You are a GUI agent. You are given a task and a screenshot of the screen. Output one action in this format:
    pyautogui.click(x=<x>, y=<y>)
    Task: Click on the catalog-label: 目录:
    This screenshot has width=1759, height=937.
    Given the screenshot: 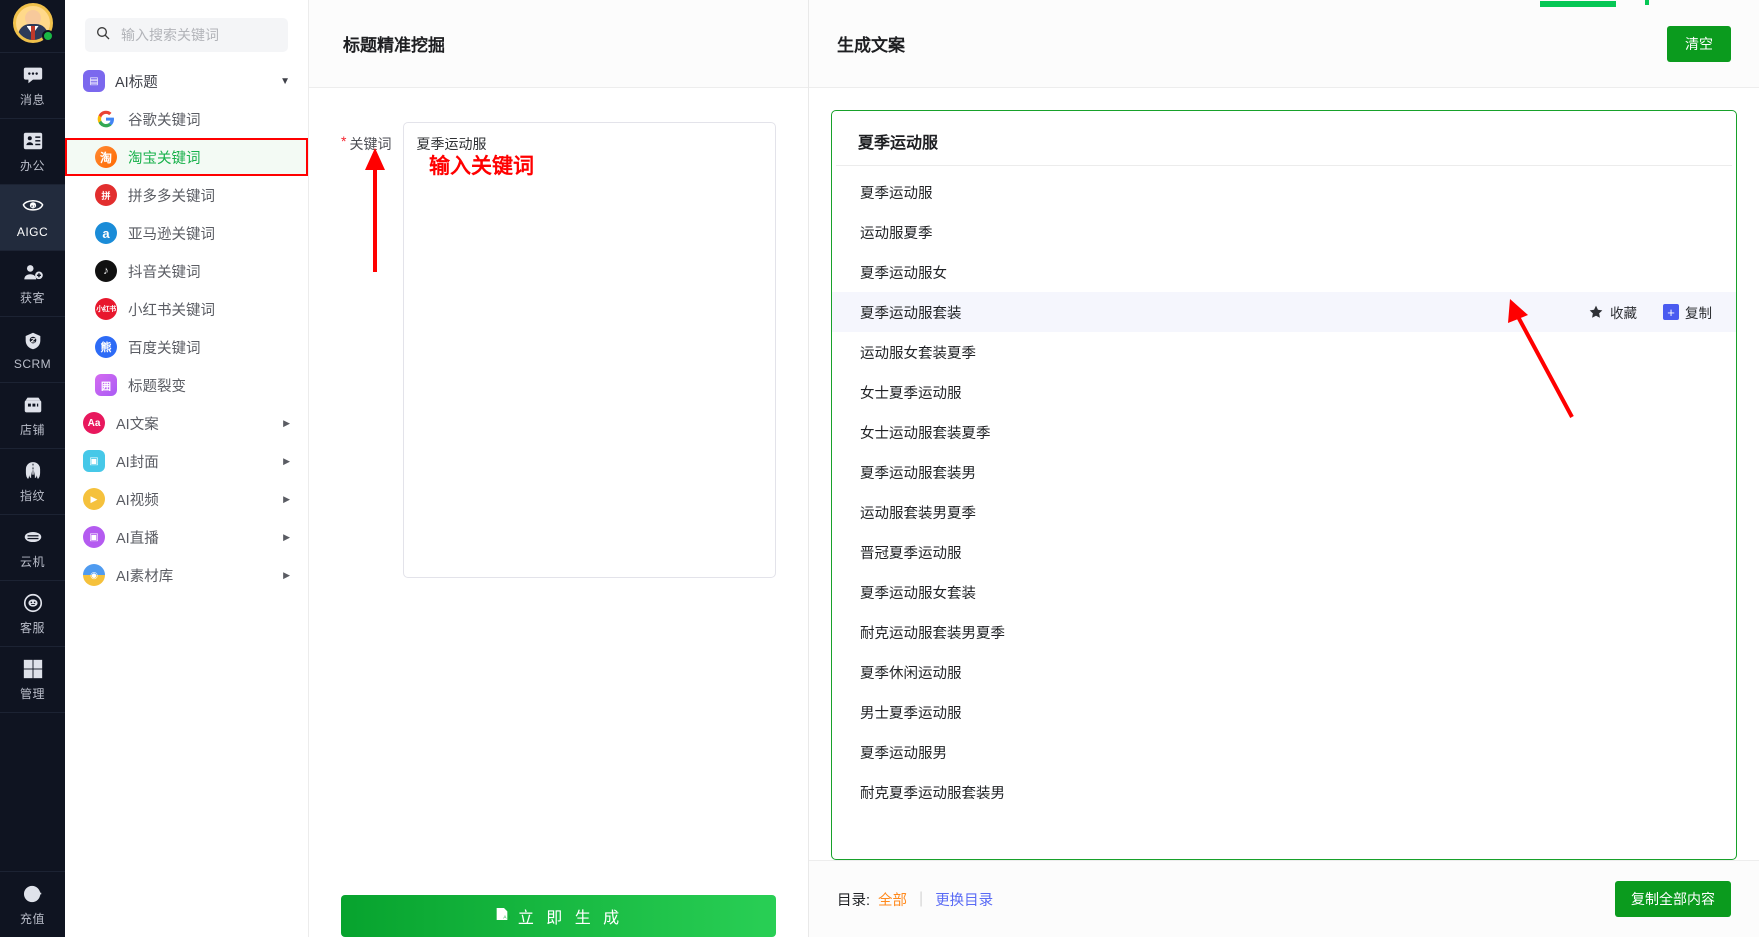 What is the action you would take?
    pyautogui.click(x=854, y=900)
    